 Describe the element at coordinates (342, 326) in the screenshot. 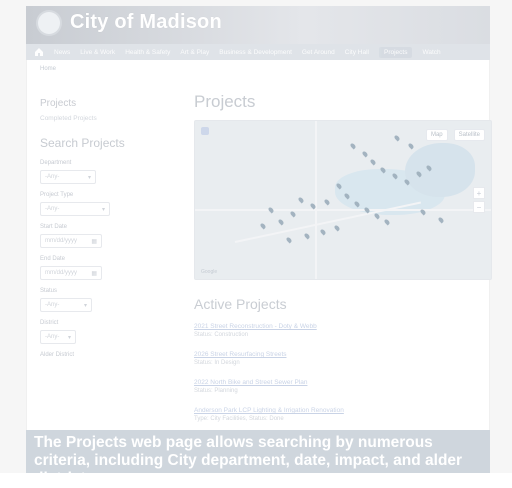

I see `project-link: 2021 Street Reconstruction - Doty & Webb` at that location.